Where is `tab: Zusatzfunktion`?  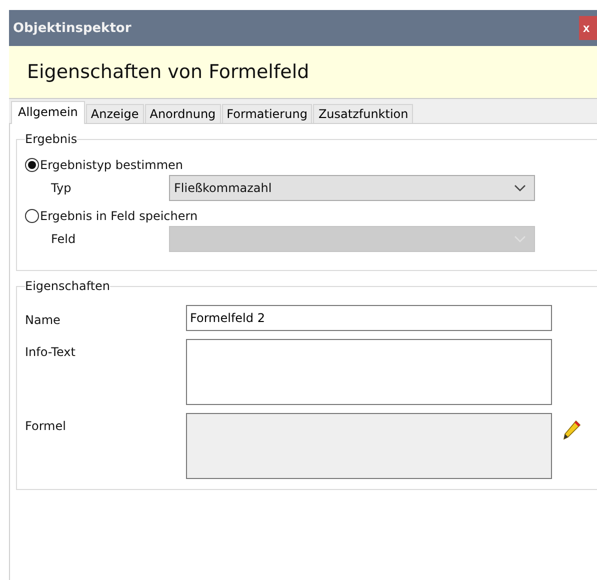 tab: Zusatzfunktion is located at coordinates (363, 113).